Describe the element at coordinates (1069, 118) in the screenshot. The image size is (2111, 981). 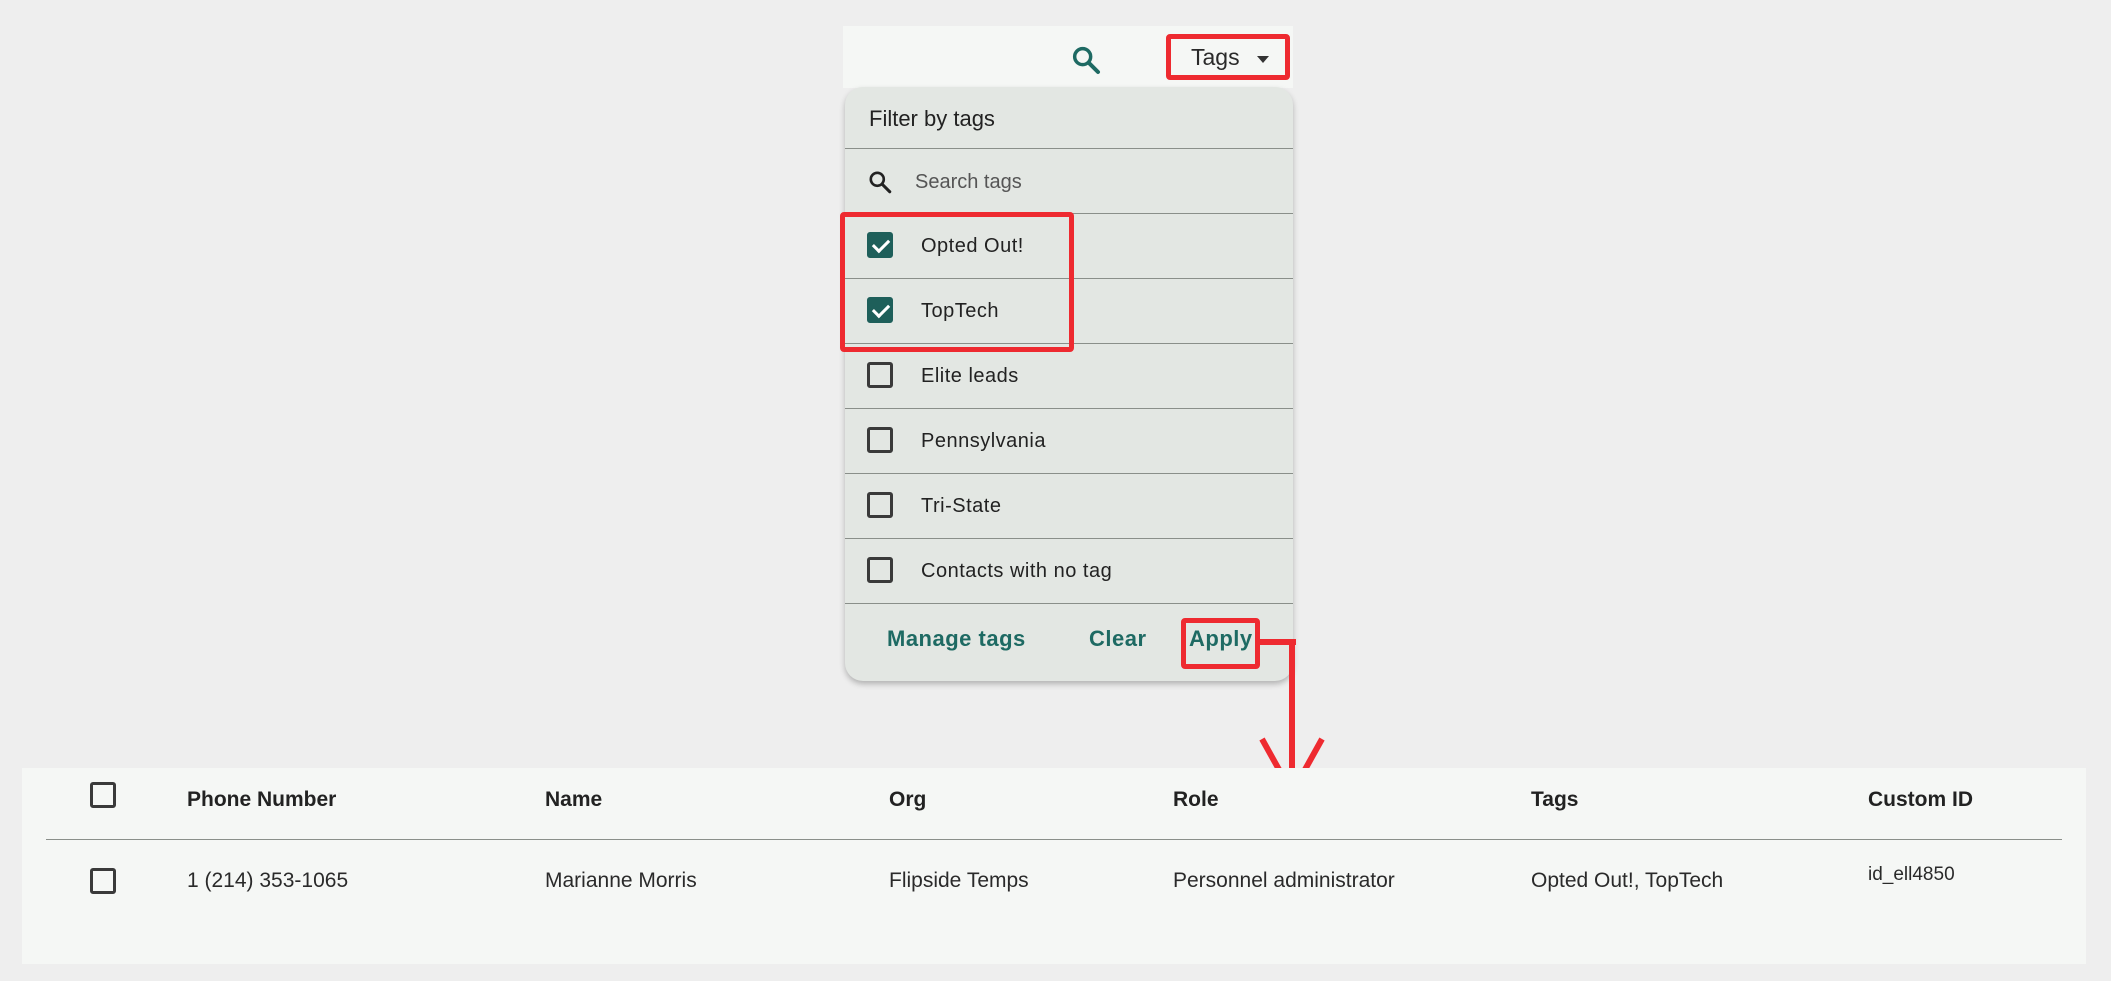
I see `dropdown-title: Filter by tags` at that location.